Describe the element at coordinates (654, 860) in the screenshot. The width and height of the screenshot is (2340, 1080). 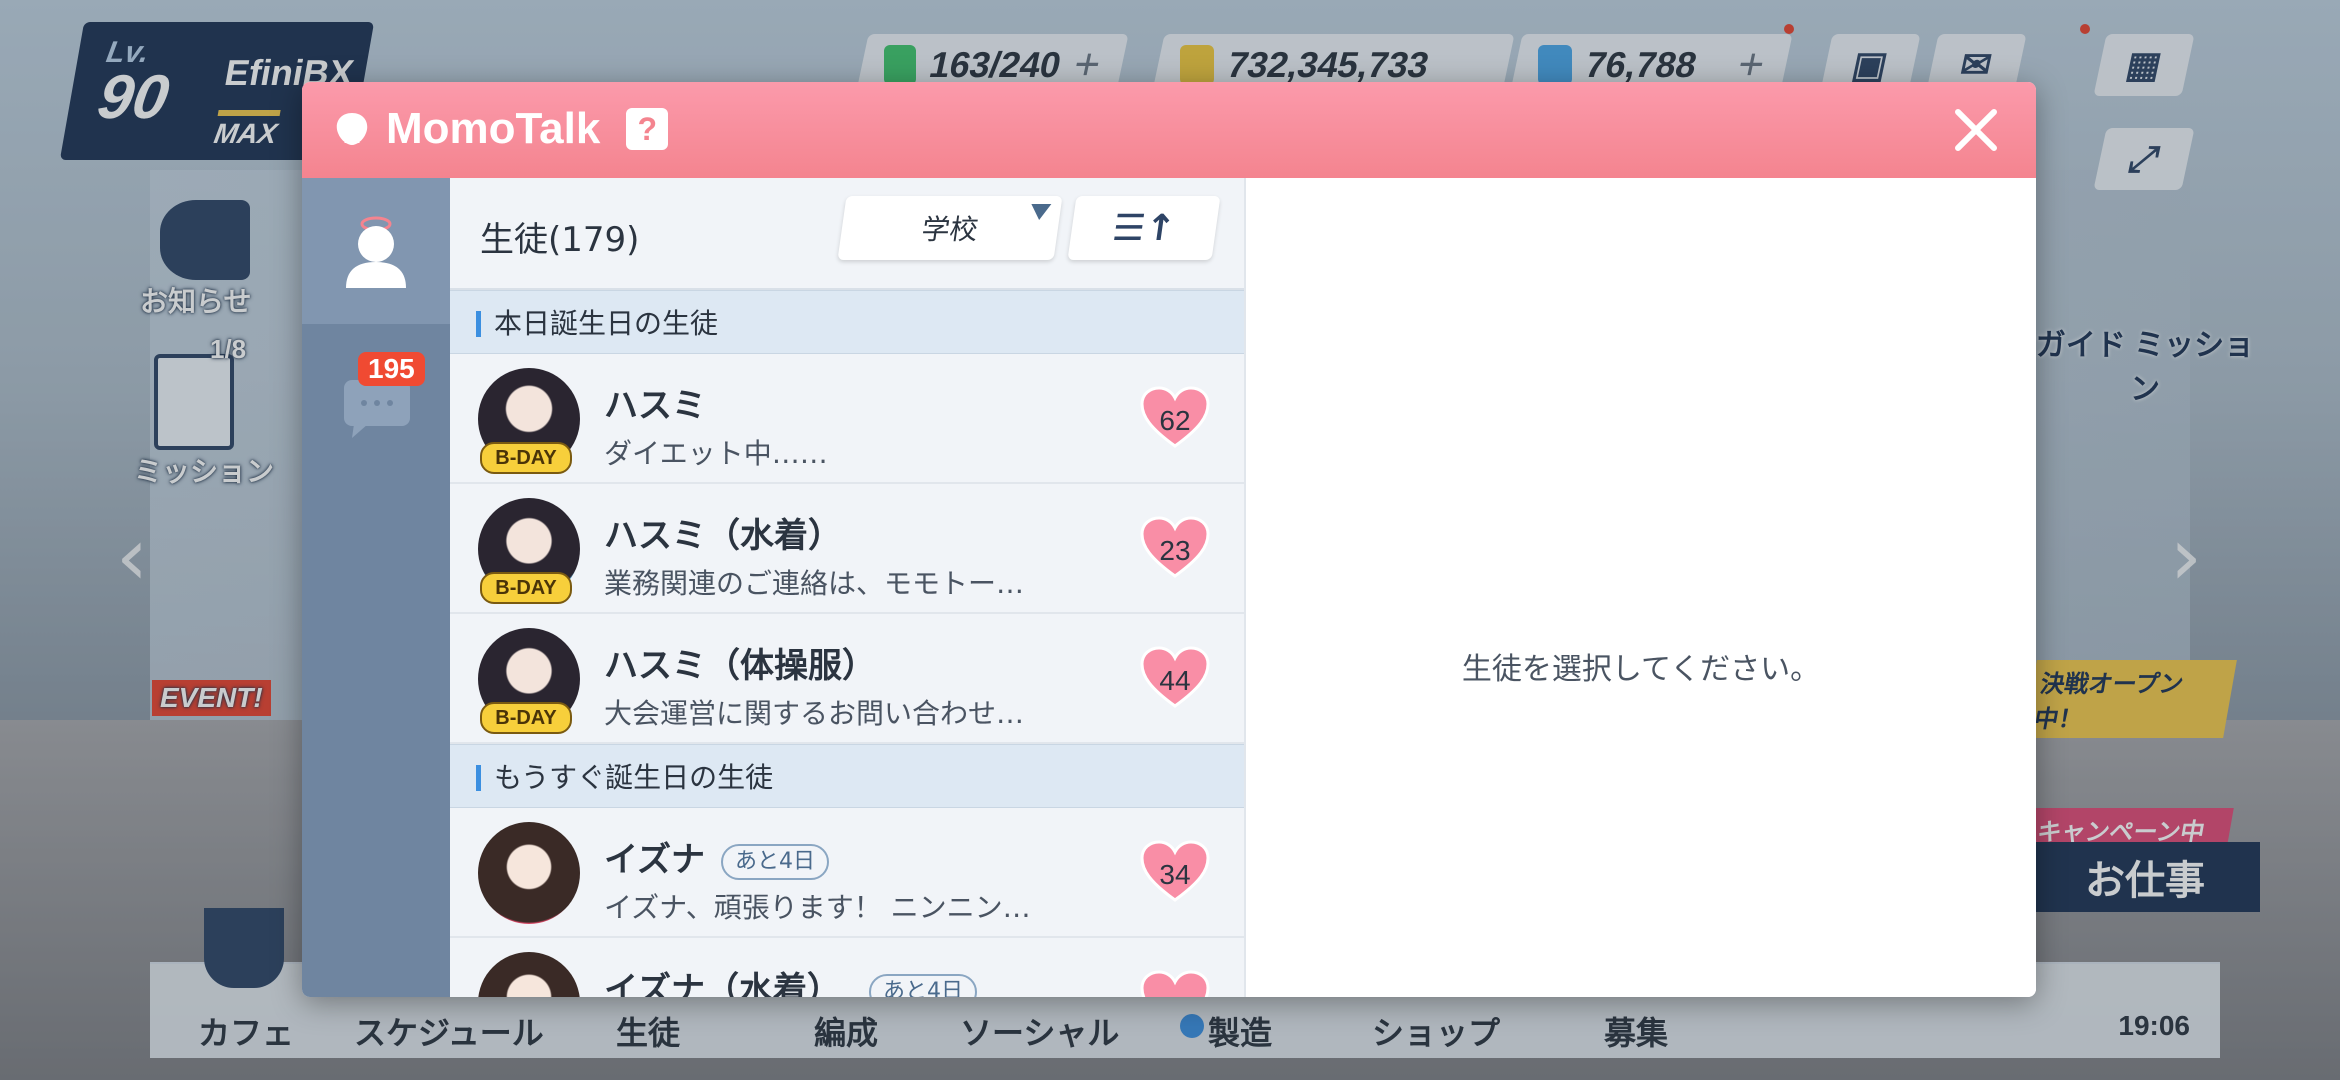
I see `student-name: イズナ` at that location.